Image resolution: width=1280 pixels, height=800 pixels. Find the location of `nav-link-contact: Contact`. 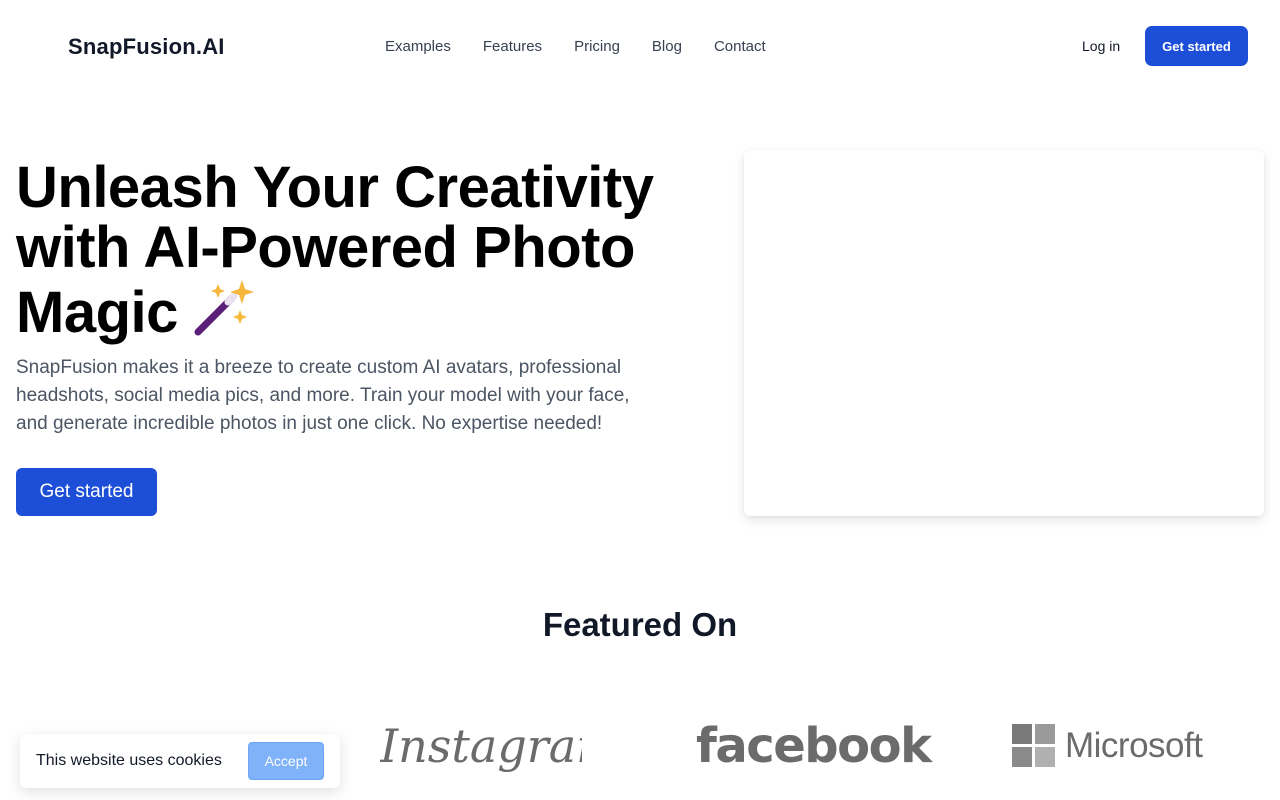

nav-link-contact: Contact is located at coordinates (740, 46).